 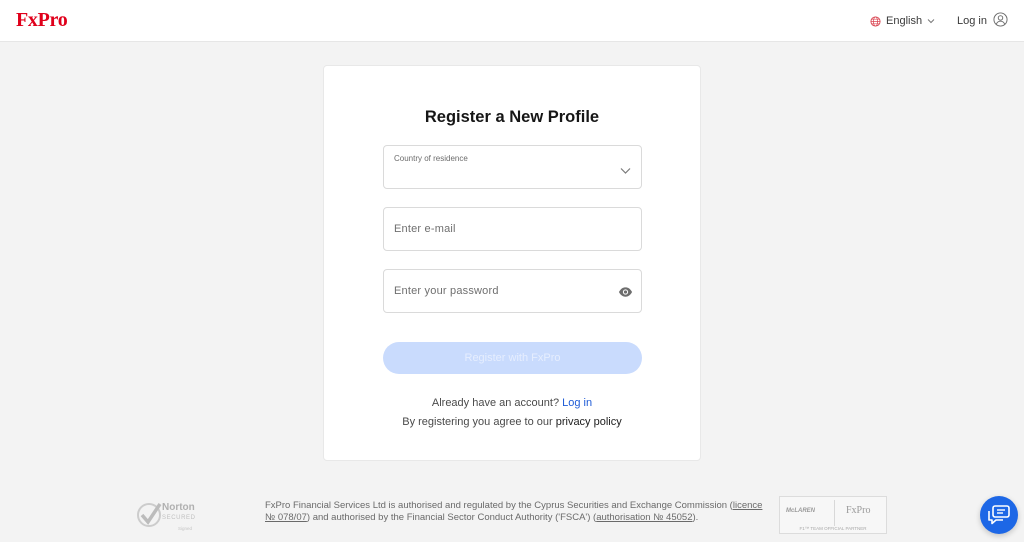 I want to click on chat-button, so click(x=999, y=515).